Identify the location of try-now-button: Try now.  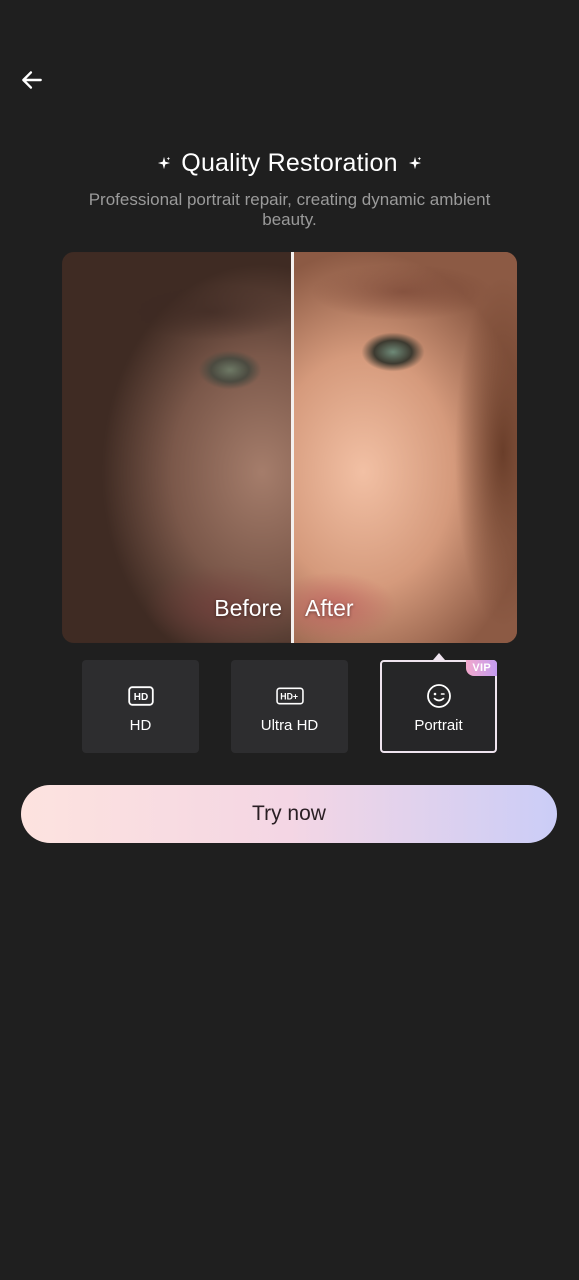
(289, 814).